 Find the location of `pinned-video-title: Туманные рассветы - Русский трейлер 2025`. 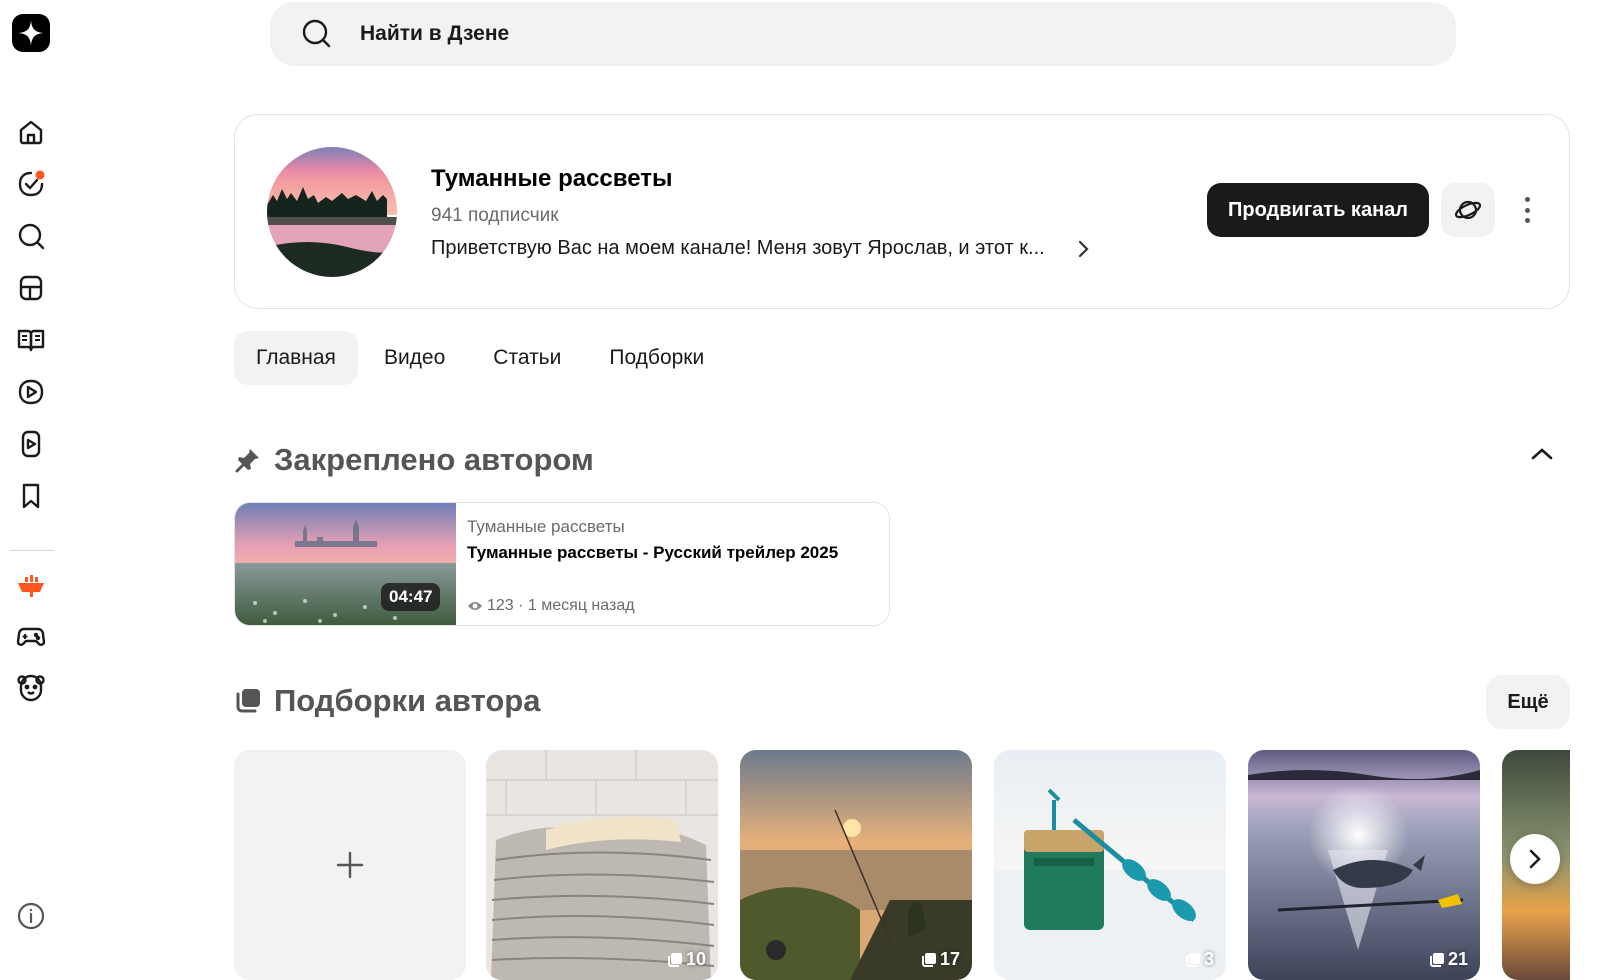

pinned-video-title: Туманные рассветы - Русский трейлер 2025 is located at coordinates (652, 553).